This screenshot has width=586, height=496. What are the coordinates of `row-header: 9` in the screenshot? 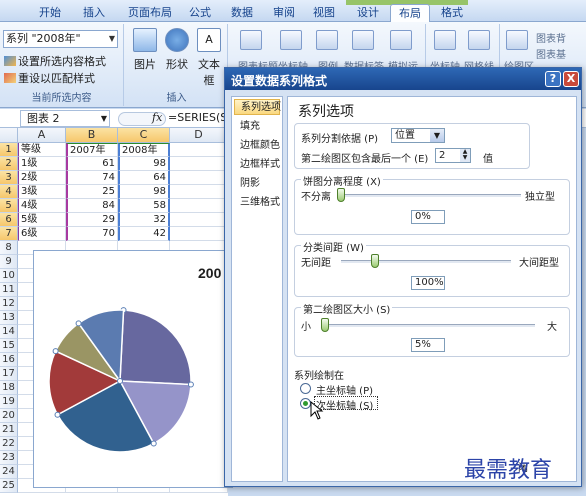 It's located at (9, 262).